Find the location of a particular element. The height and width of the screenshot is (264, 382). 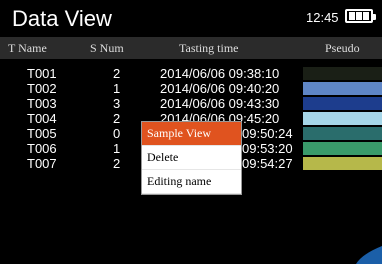

cell-name: T005 is located at coordinates (42, 133).